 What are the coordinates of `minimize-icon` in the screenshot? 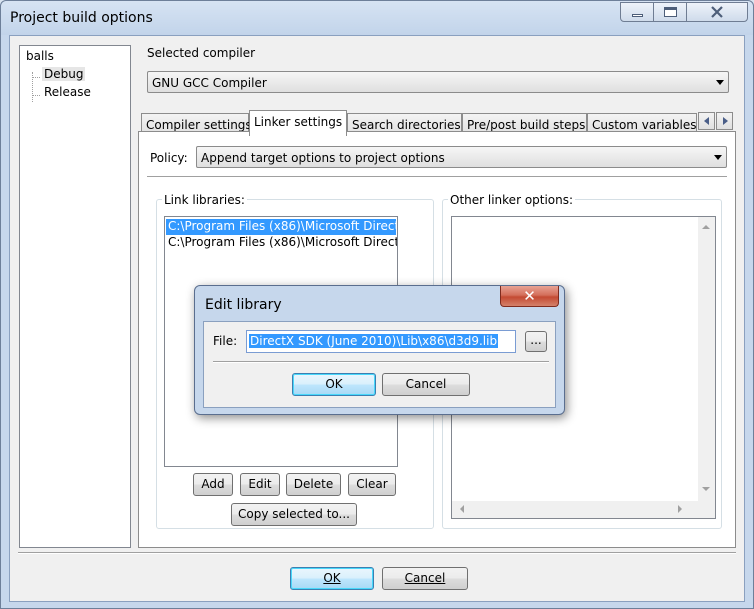 It's located at (637, 15).